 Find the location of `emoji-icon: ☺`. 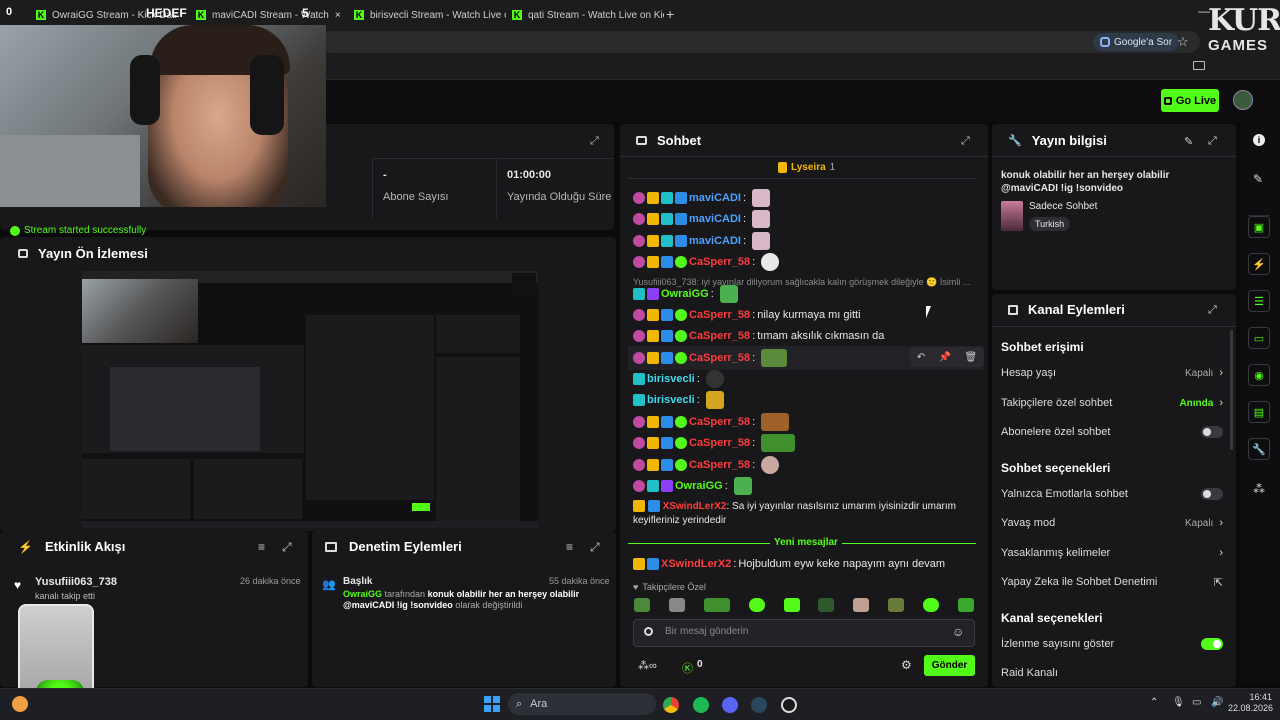

emoji-icon: ☺ is located at coordinates (958, 632).